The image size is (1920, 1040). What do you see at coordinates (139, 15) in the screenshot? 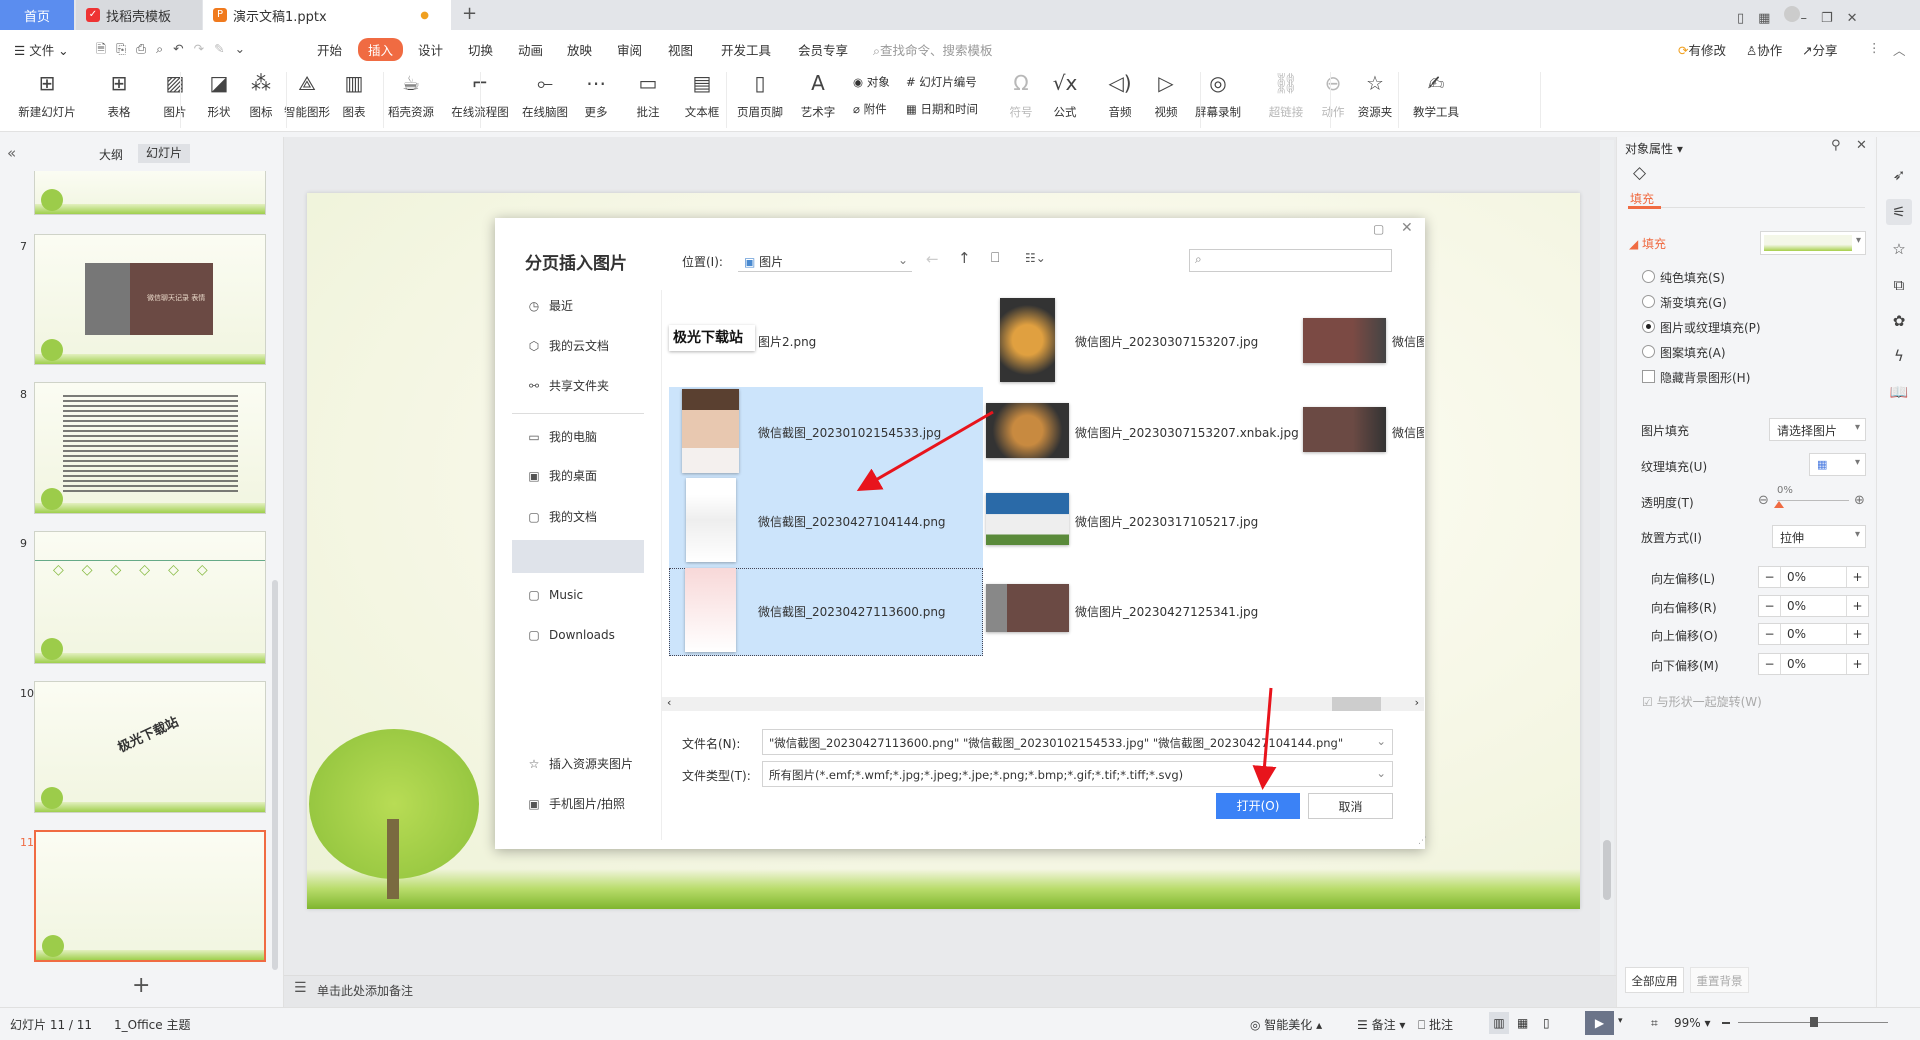
I see `tab-docer-templates: ✓ 找稻壳模板` at bounding box center [139, 15].